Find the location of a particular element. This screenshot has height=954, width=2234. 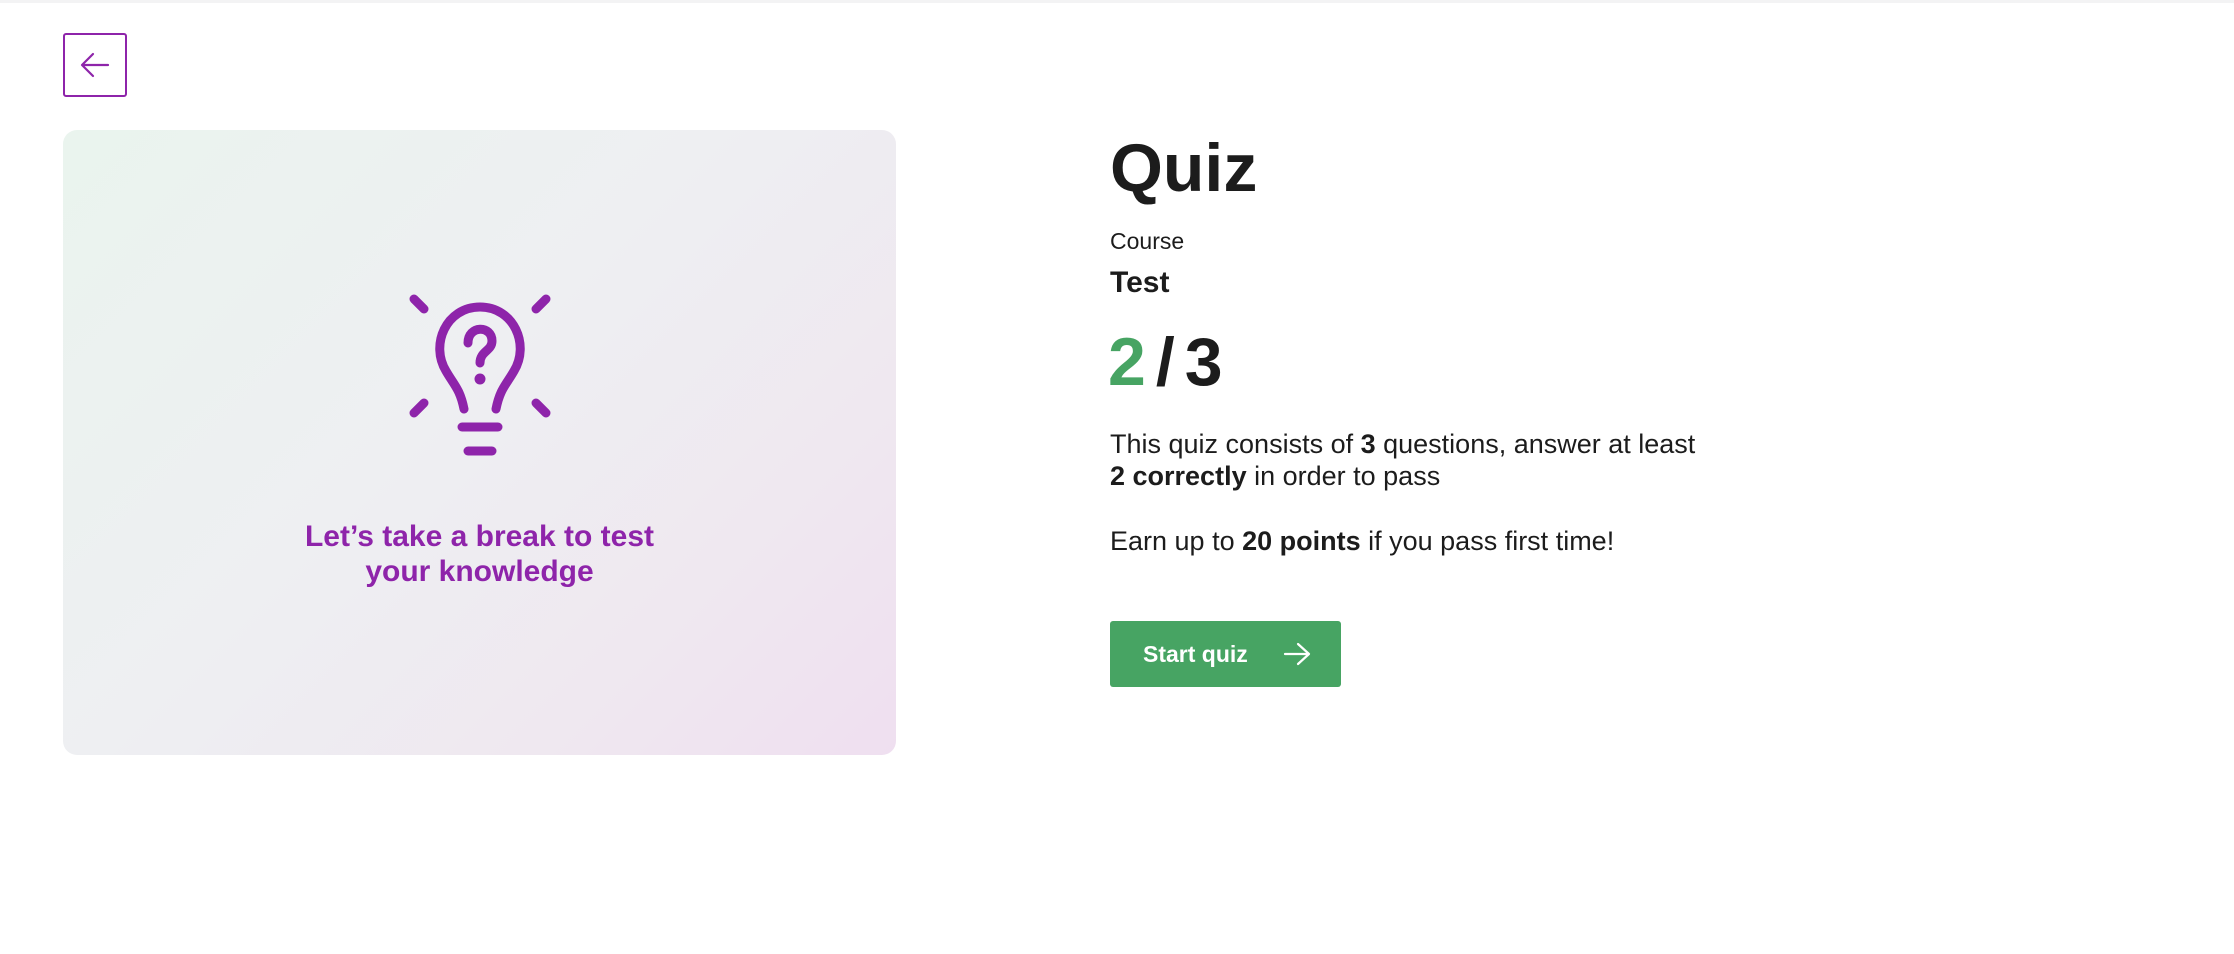

start-quiz-label: Start quiz is located at coordinates (1195, 653).